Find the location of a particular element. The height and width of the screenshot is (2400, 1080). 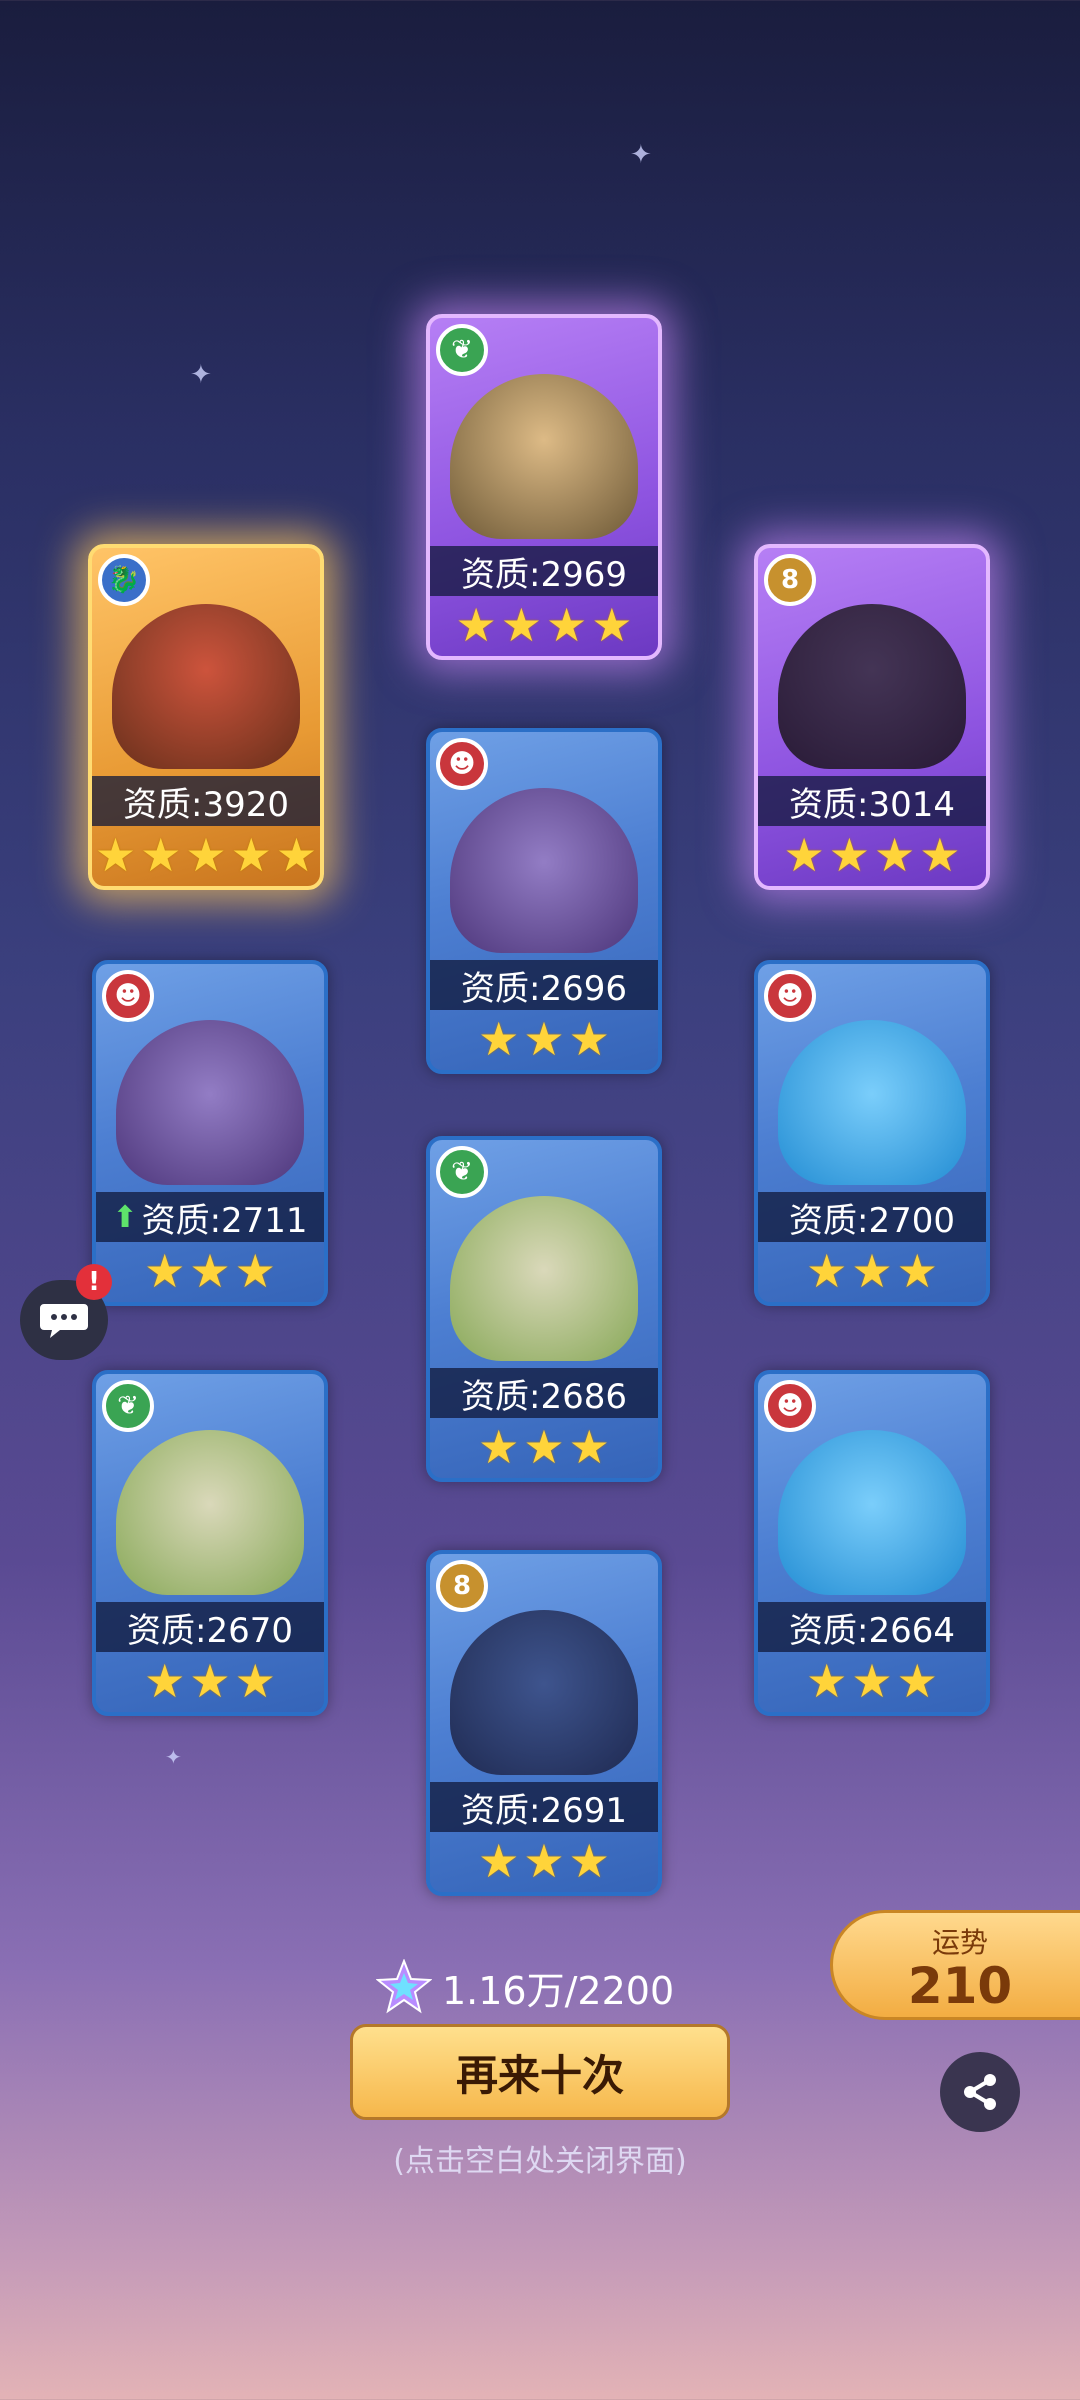

hero-card-3: ☻ 资质:2696 ★ ★ ★ is located at coordinates (544, 901).